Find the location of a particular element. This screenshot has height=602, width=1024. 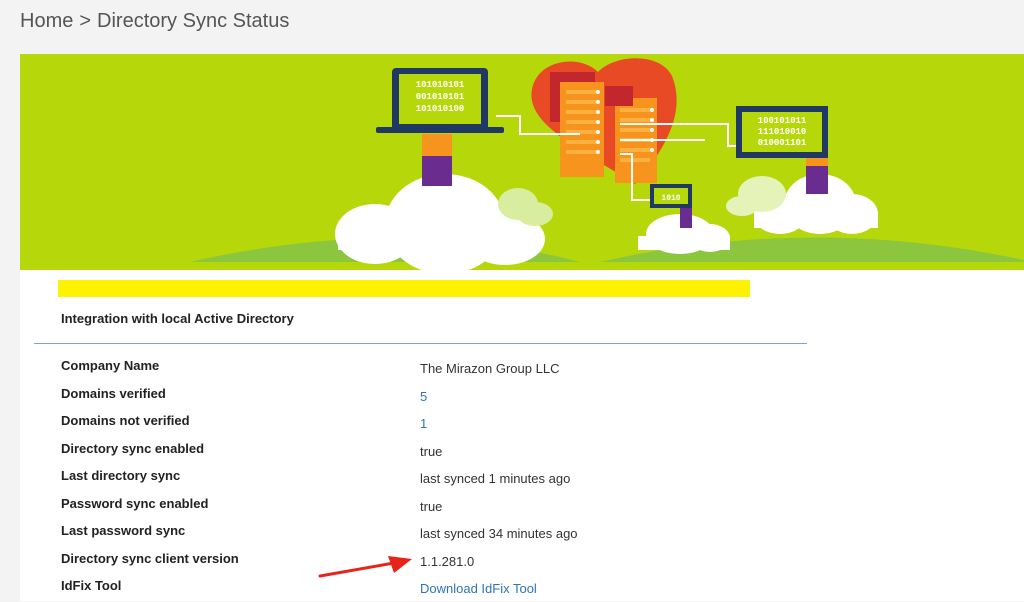

status-row-idfix-tool: IdFix Tool Download IdFix Tool is located at coordinates (522, 588).